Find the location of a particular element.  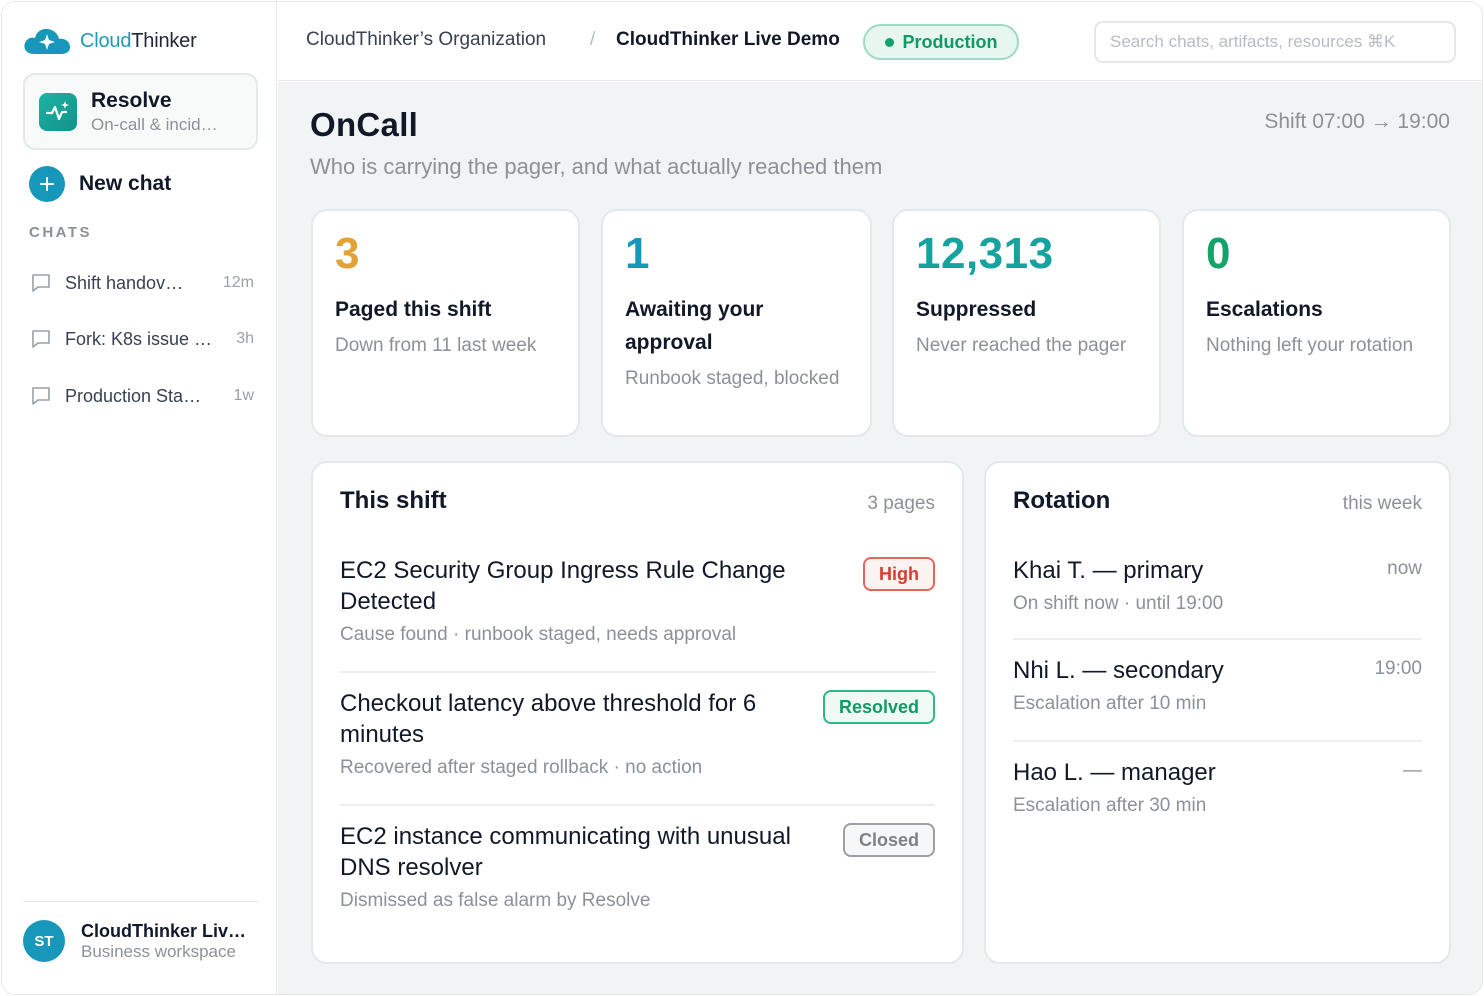

rotation-status: Escalation after 10 min is located at coordinates (1110, 703).